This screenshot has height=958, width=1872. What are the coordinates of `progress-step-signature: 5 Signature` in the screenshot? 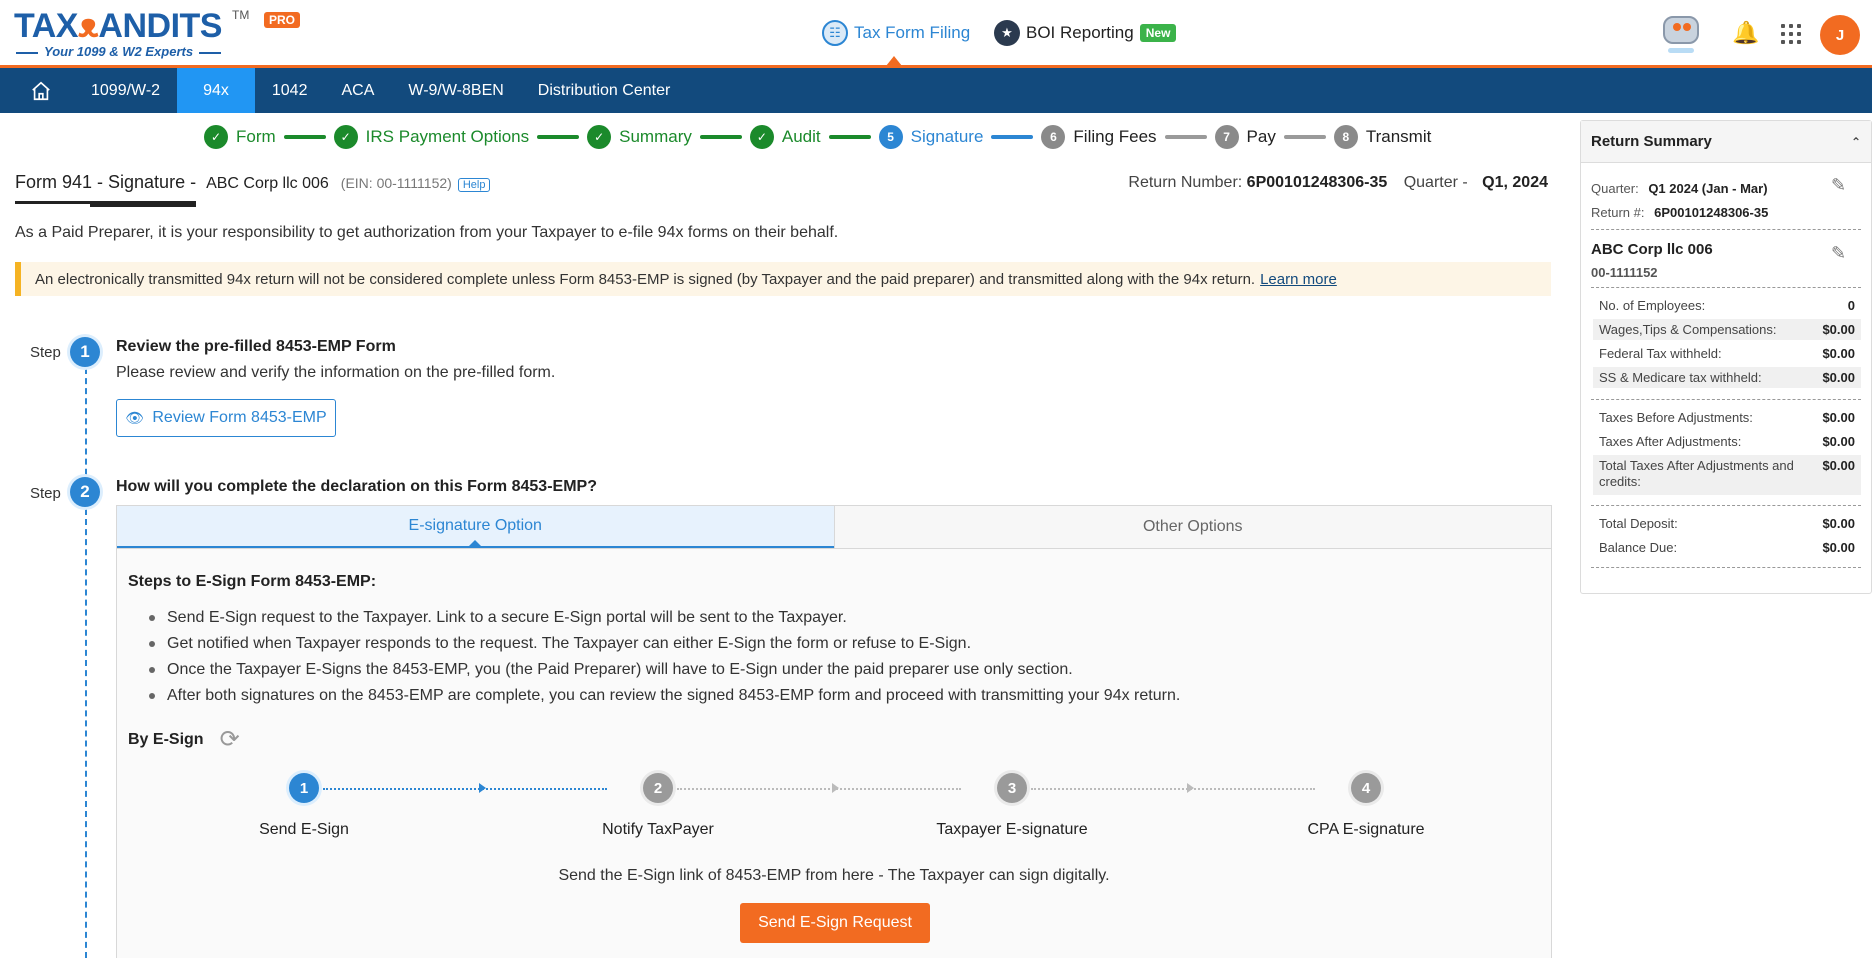 It's located at (931, 137).